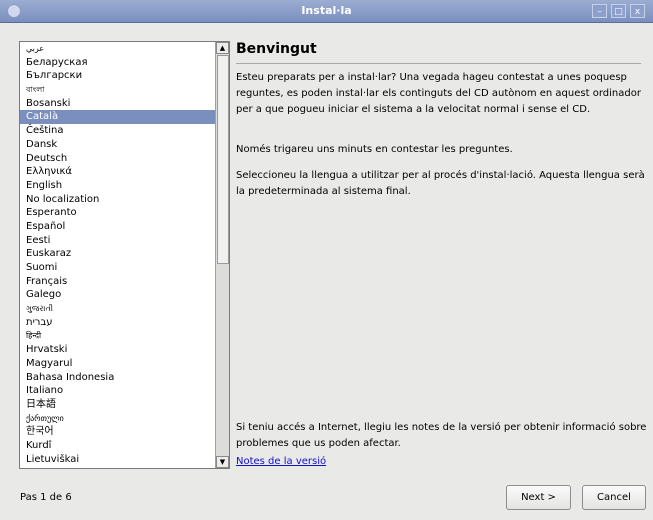 Image resolution: width=653 pixels, height=520 pixels. I want to click on language-list-scrollbar: ▲ ▼, so click(222, 255).